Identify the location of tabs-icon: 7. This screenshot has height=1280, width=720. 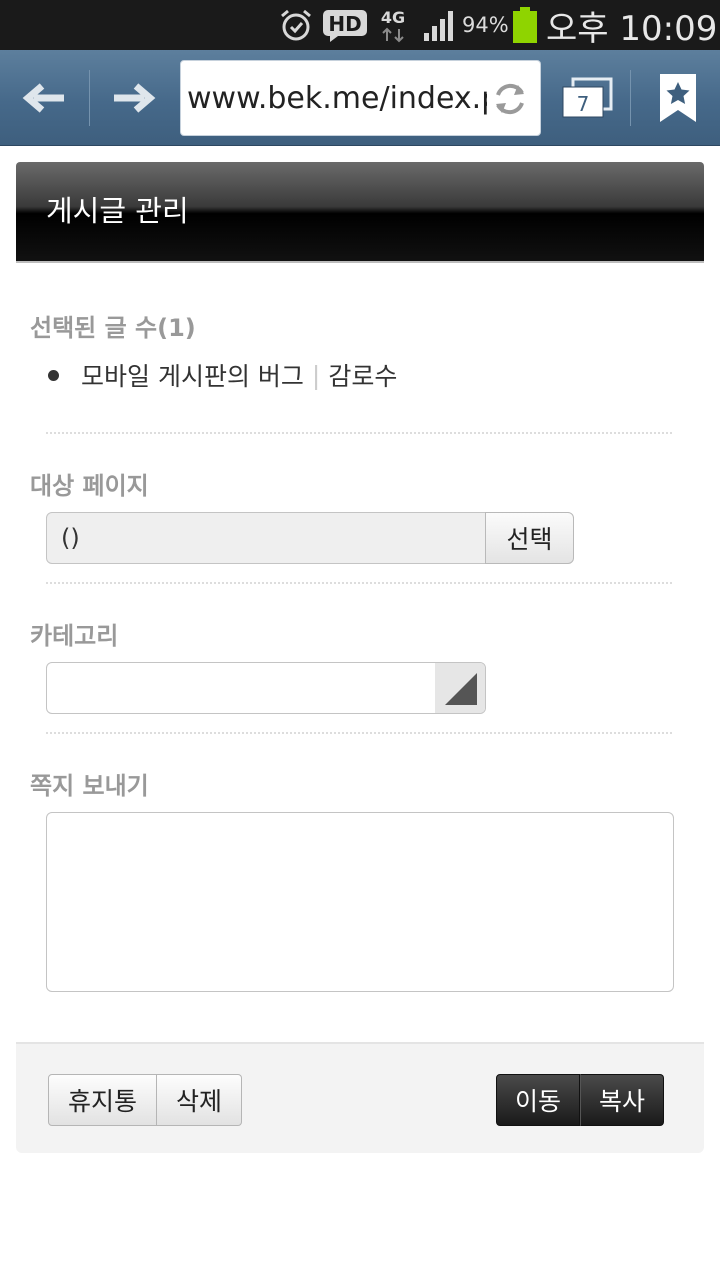
(587, 97).